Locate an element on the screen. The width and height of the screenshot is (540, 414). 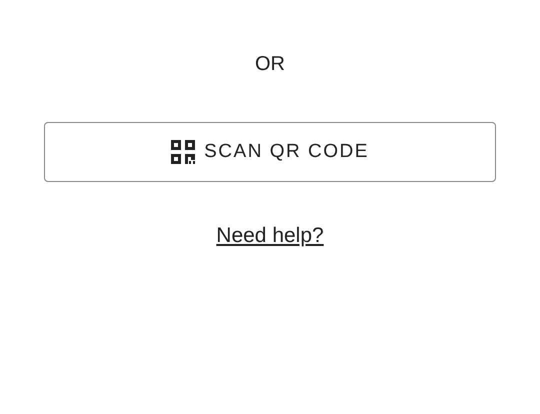
or-separator-text: OR is located at coordinates (270, 64).